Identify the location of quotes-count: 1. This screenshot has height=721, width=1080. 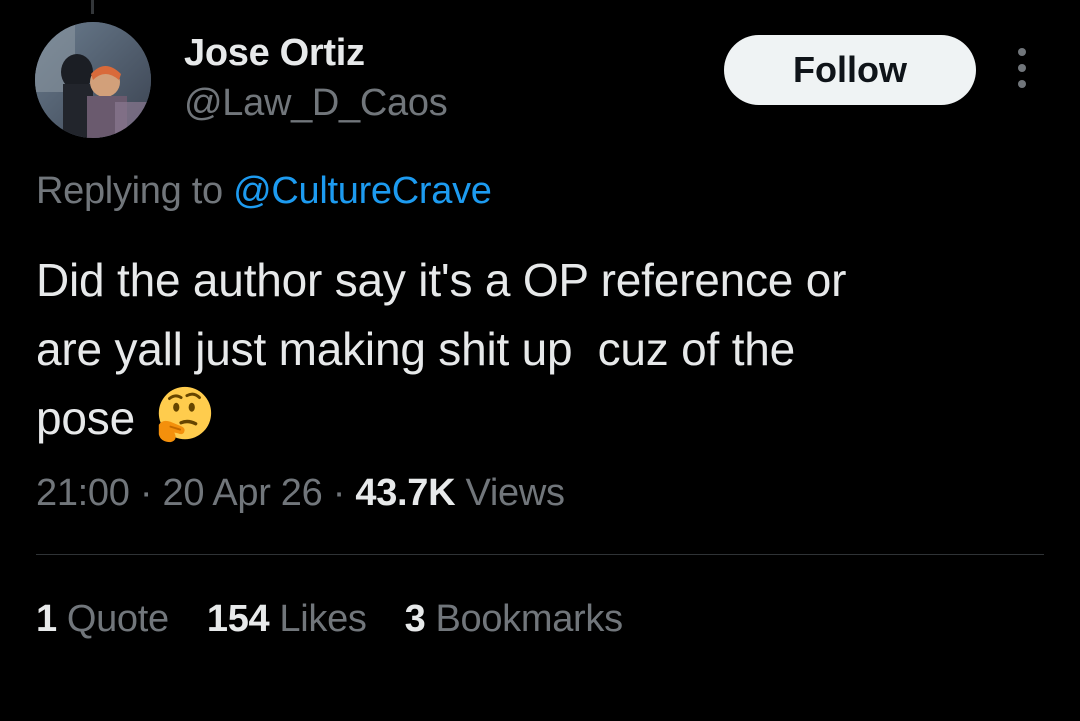
(46, 619).